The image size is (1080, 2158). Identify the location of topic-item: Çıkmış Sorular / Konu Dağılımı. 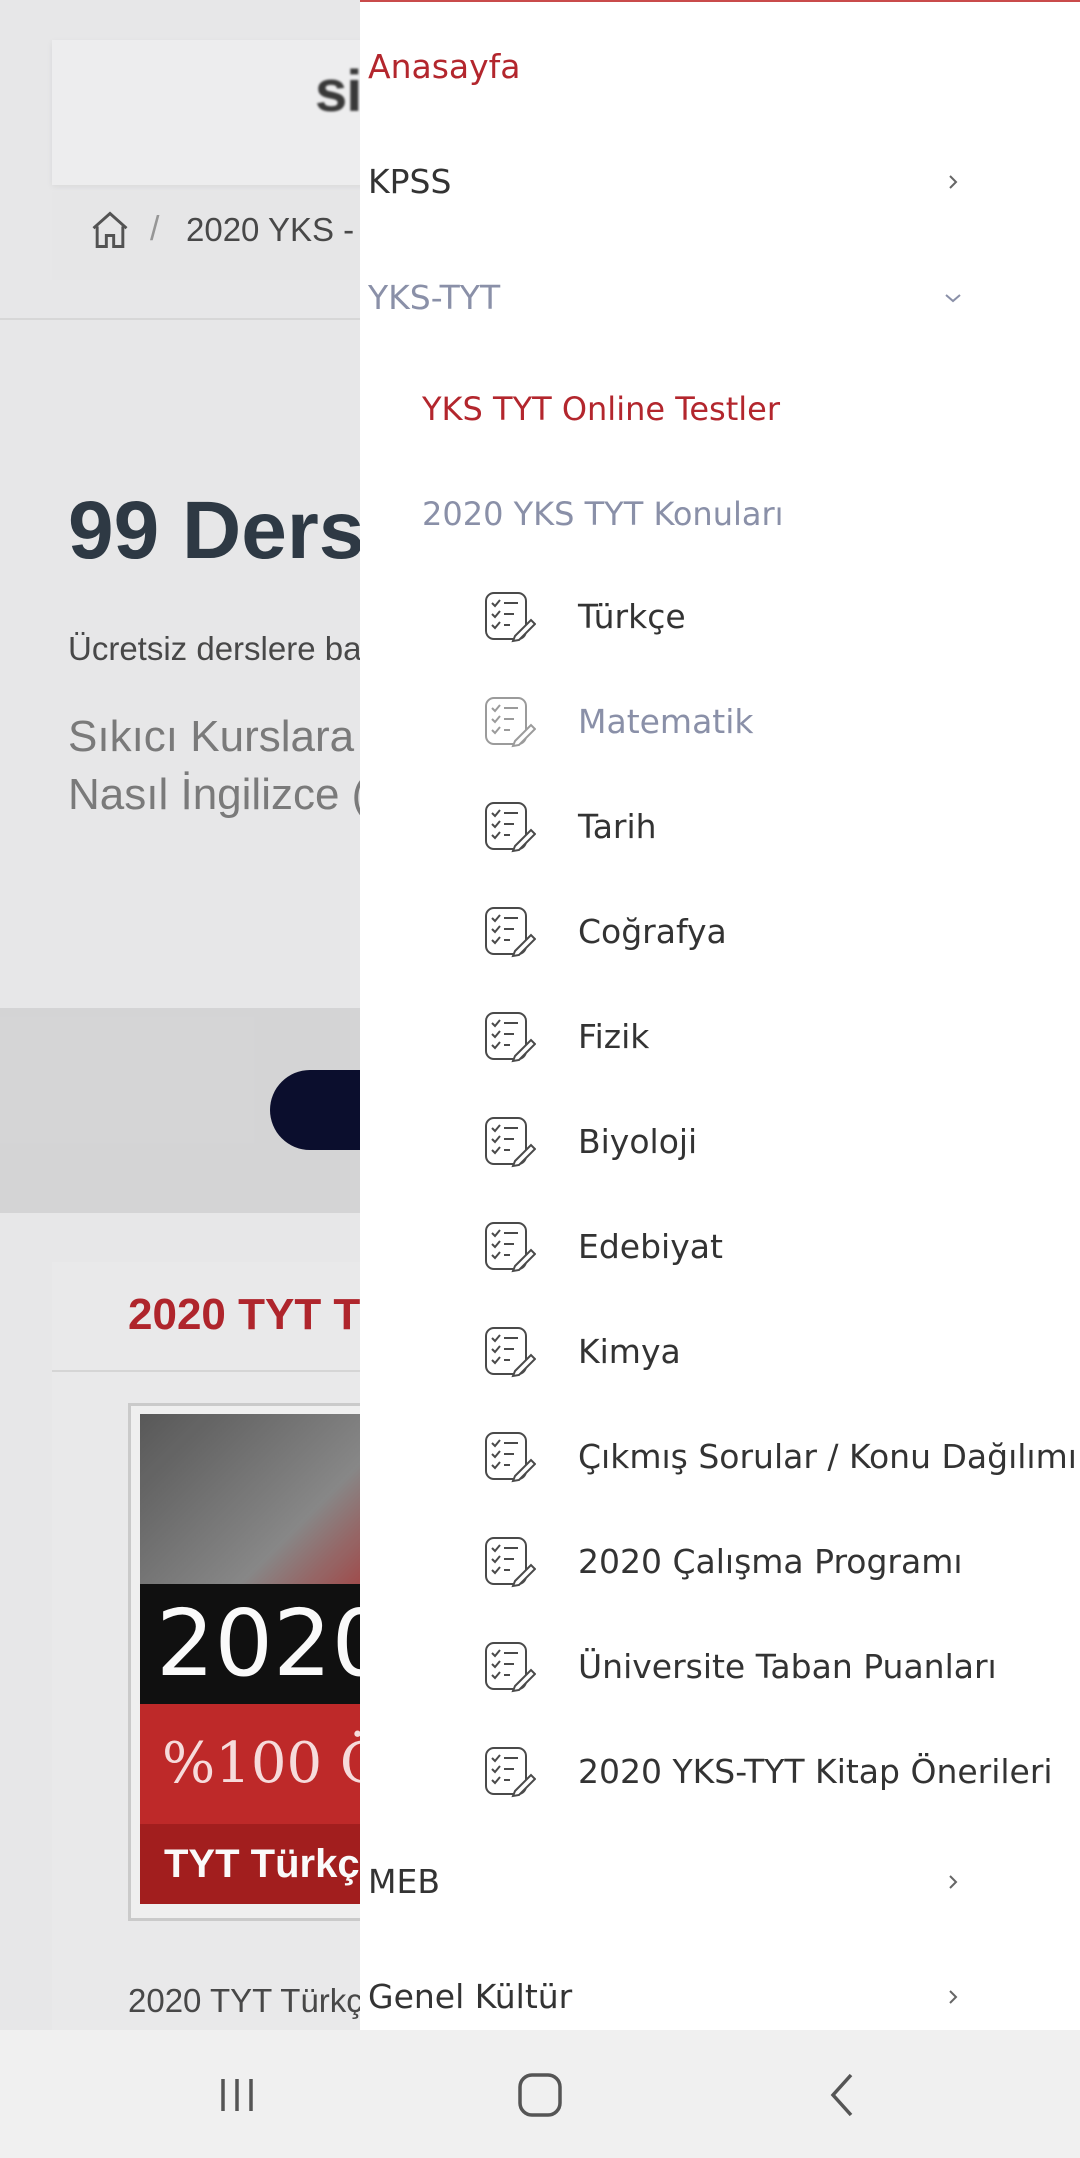
(720, 1459).